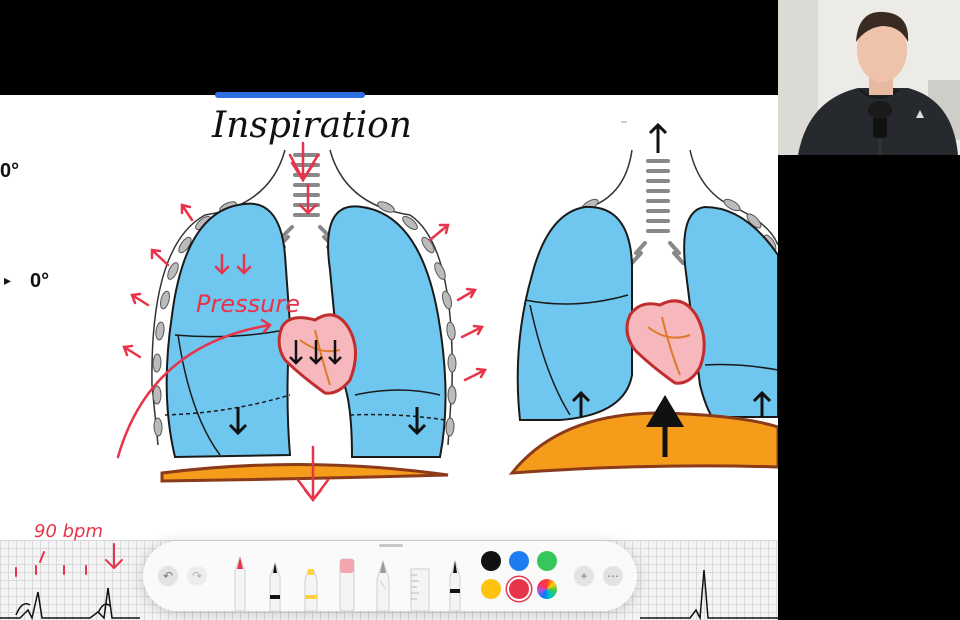 This screenshot has width=960, height=620. I want to click on undo-button: ↶, so click(168, 576).